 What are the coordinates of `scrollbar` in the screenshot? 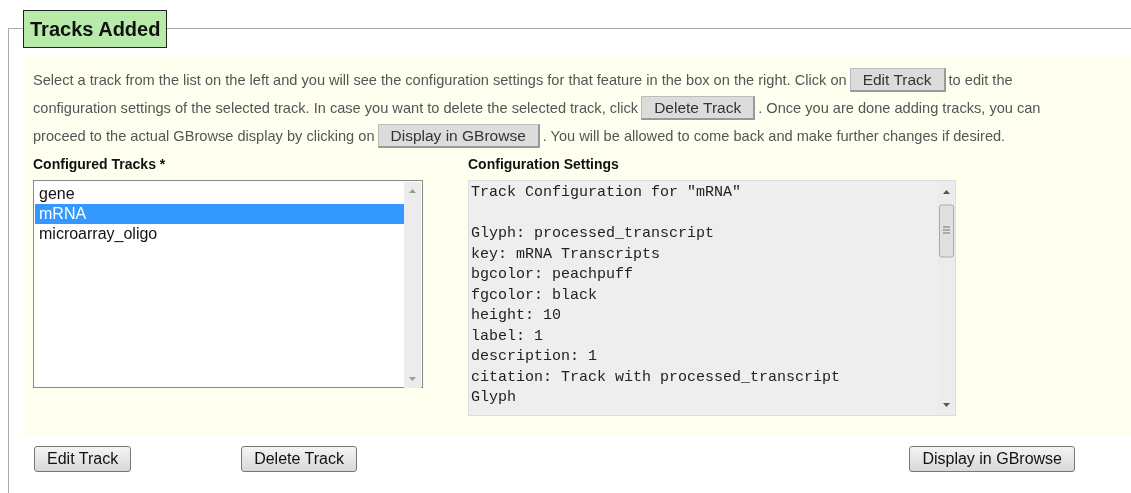 It's located at (412, 285).